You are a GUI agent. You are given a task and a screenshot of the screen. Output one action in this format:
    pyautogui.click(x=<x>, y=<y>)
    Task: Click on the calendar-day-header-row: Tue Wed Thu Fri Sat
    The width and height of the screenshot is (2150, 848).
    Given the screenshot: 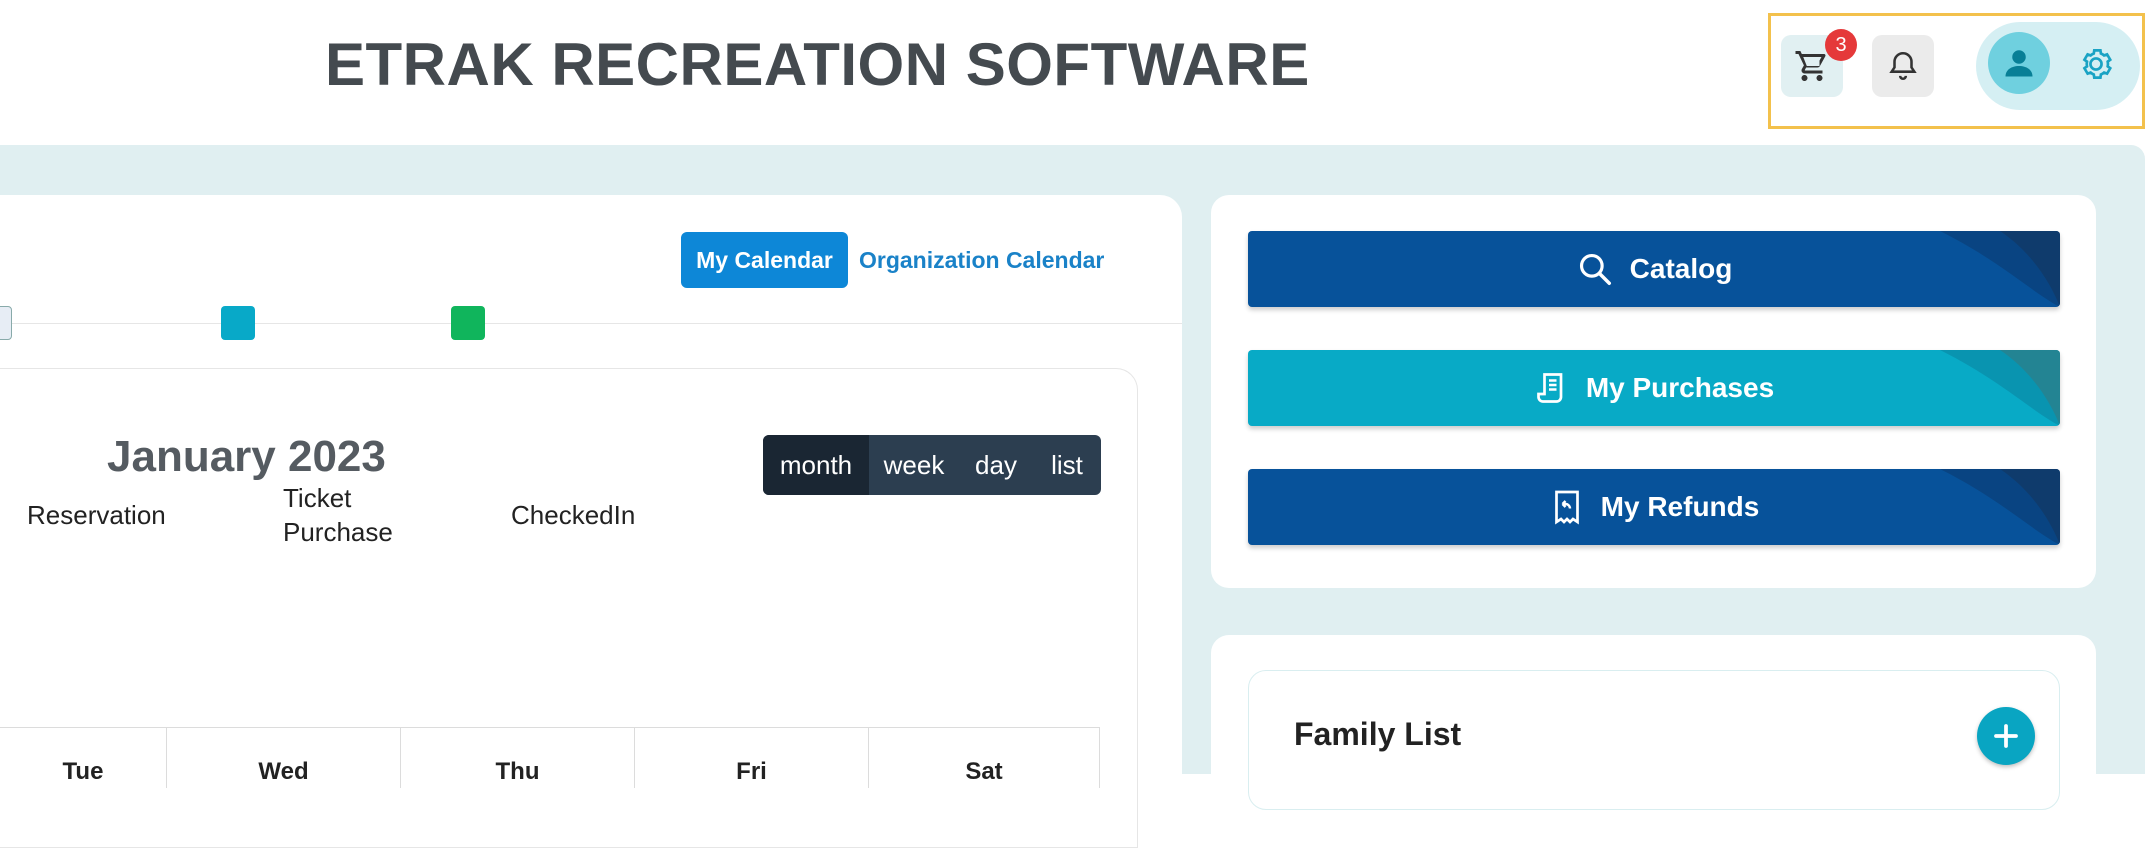 What is the action you would take?
    pyautogui.click(x=550, y=757)
    